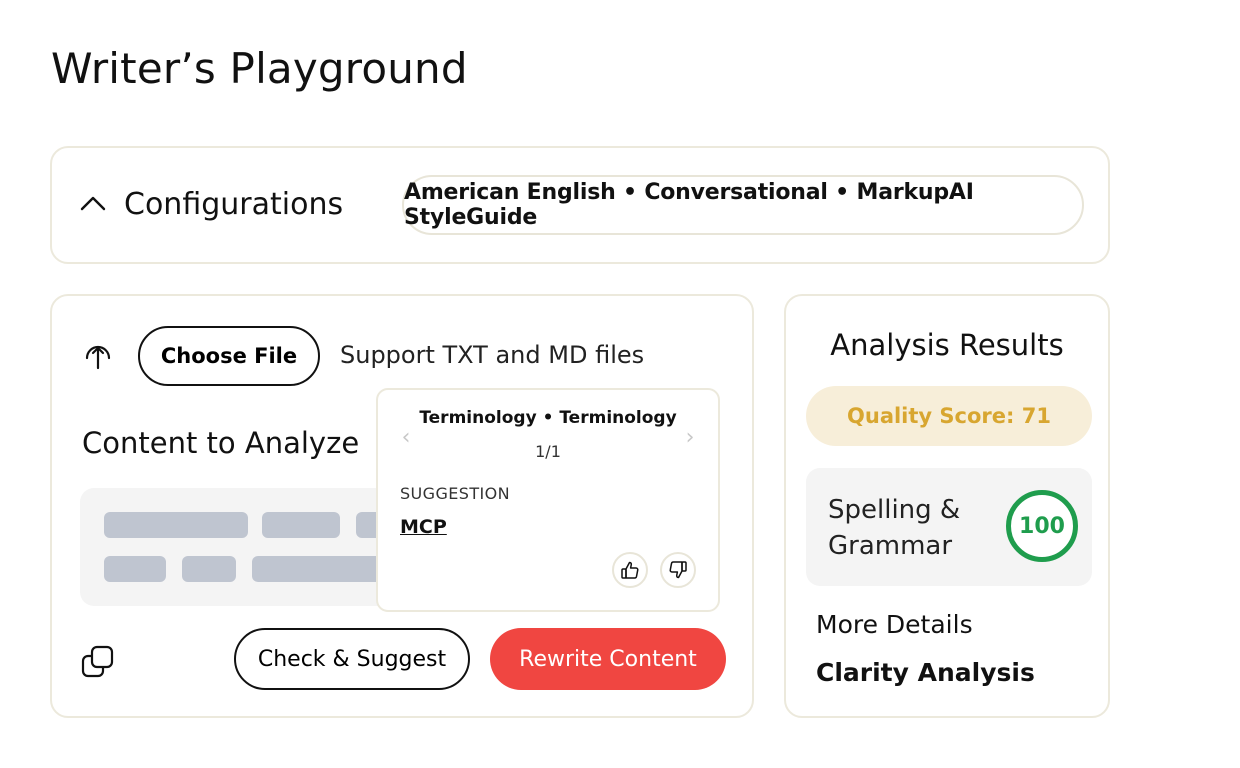  What do you see at coordinates (221, 443) in the screenshot?
I see `content-heading: Content to Analyze` at bounding box center [221, 443].